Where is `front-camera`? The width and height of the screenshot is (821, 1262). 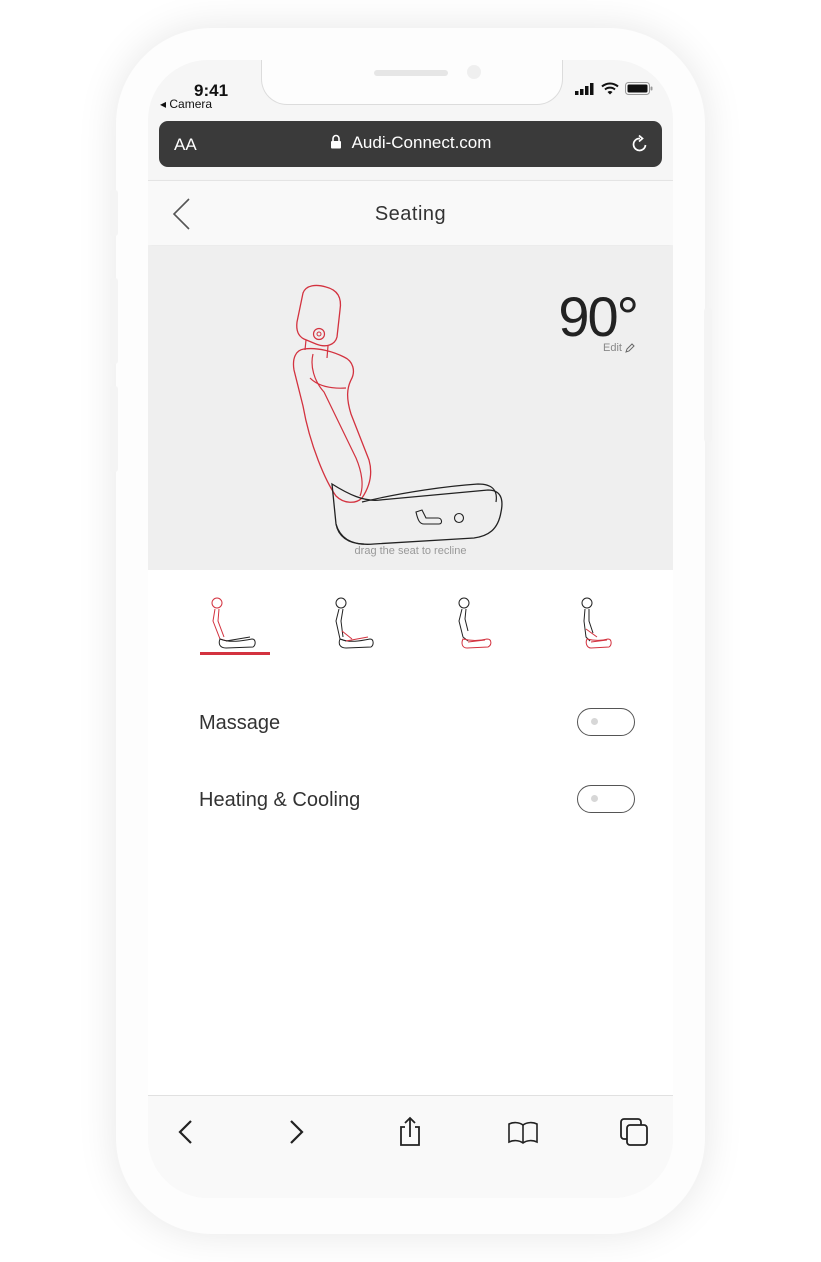 front-camera is located at coordinates (474, 72).